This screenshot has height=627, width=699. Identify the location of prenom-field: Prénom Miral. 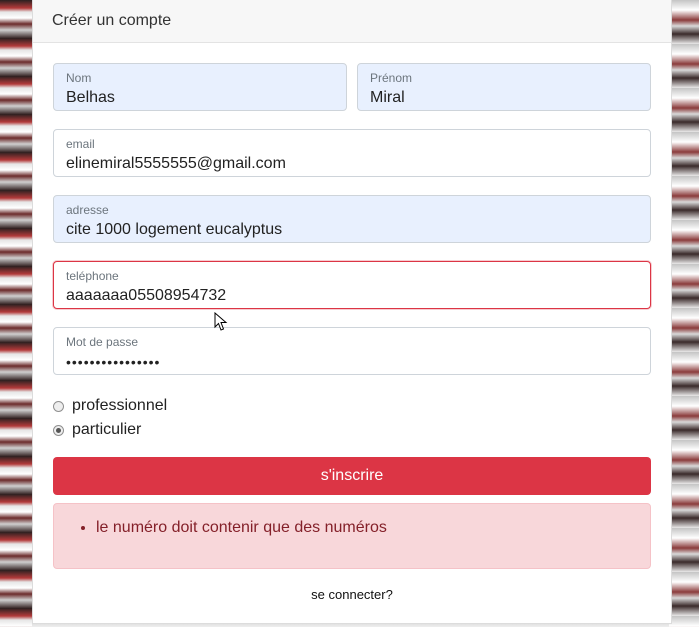
(504, 87).